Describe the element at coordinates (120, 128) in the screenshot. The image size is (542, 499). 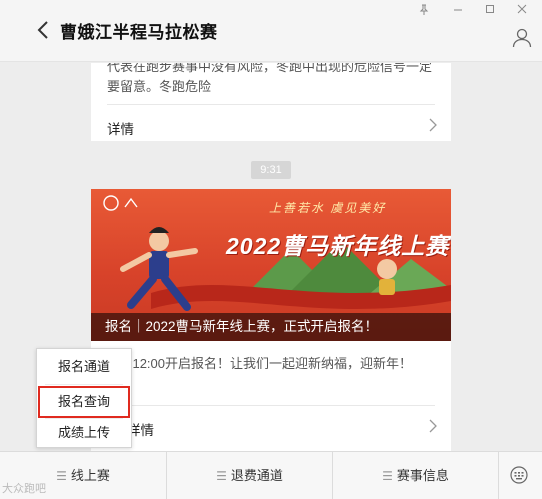
I see `detail-link: 详情` at that location.